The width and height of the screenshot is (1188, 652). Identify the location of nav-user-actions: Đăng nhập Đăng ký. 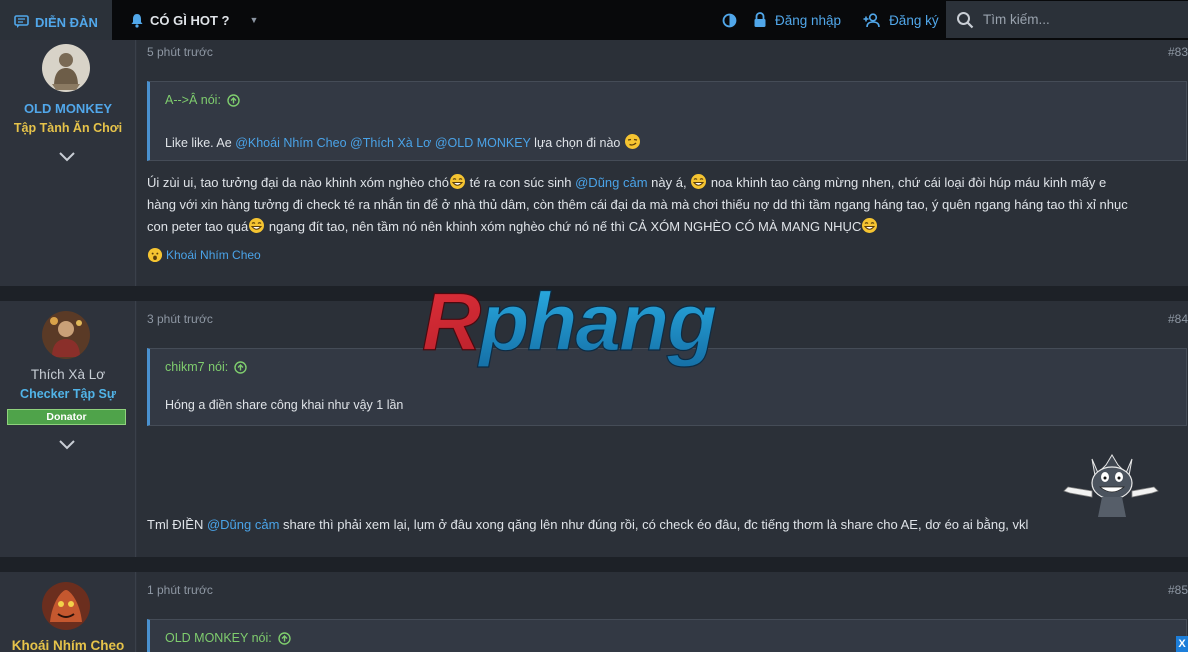
(837, 20).